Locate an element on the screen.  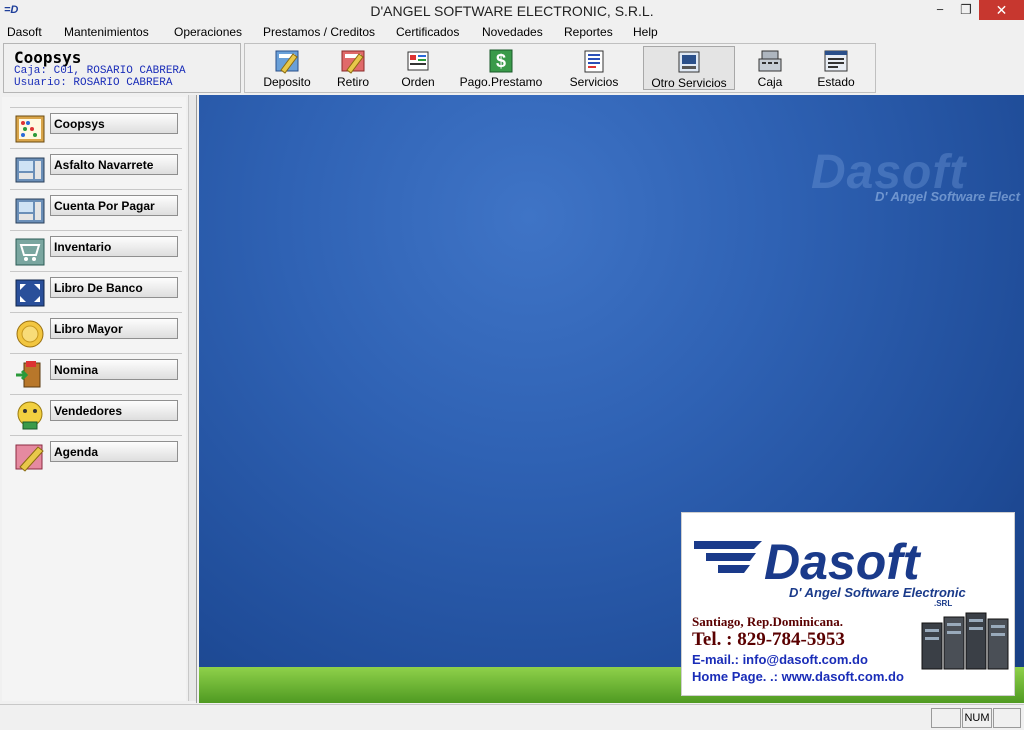
servicios-button: Servicios is located at coordinates (594, 68).